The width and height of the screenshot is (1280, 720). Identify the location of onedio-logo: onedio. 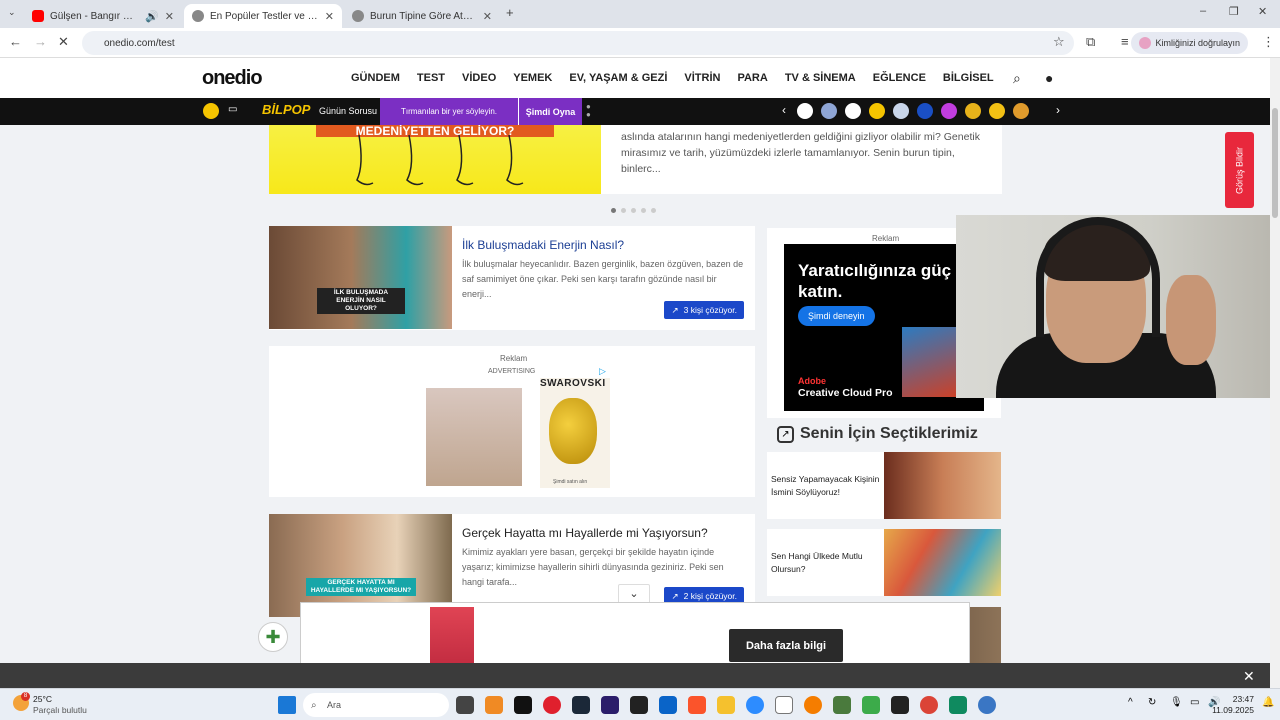
(232, 78).